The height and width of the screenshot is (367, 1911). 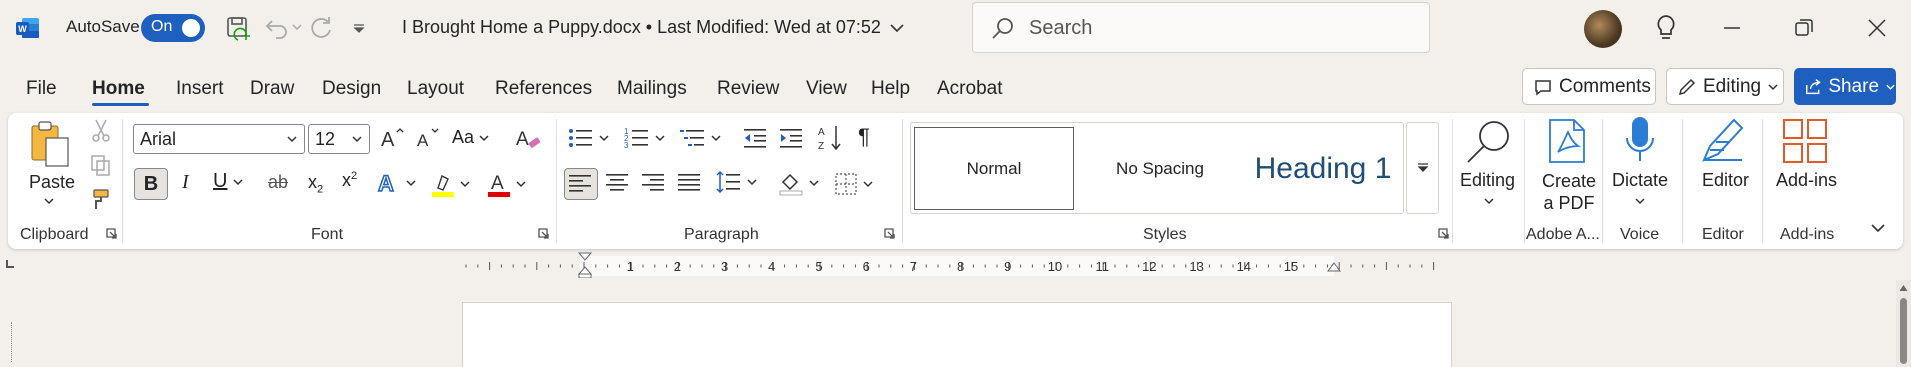 I want to click on tab-layout: Layout, so click(x=435, y=89).